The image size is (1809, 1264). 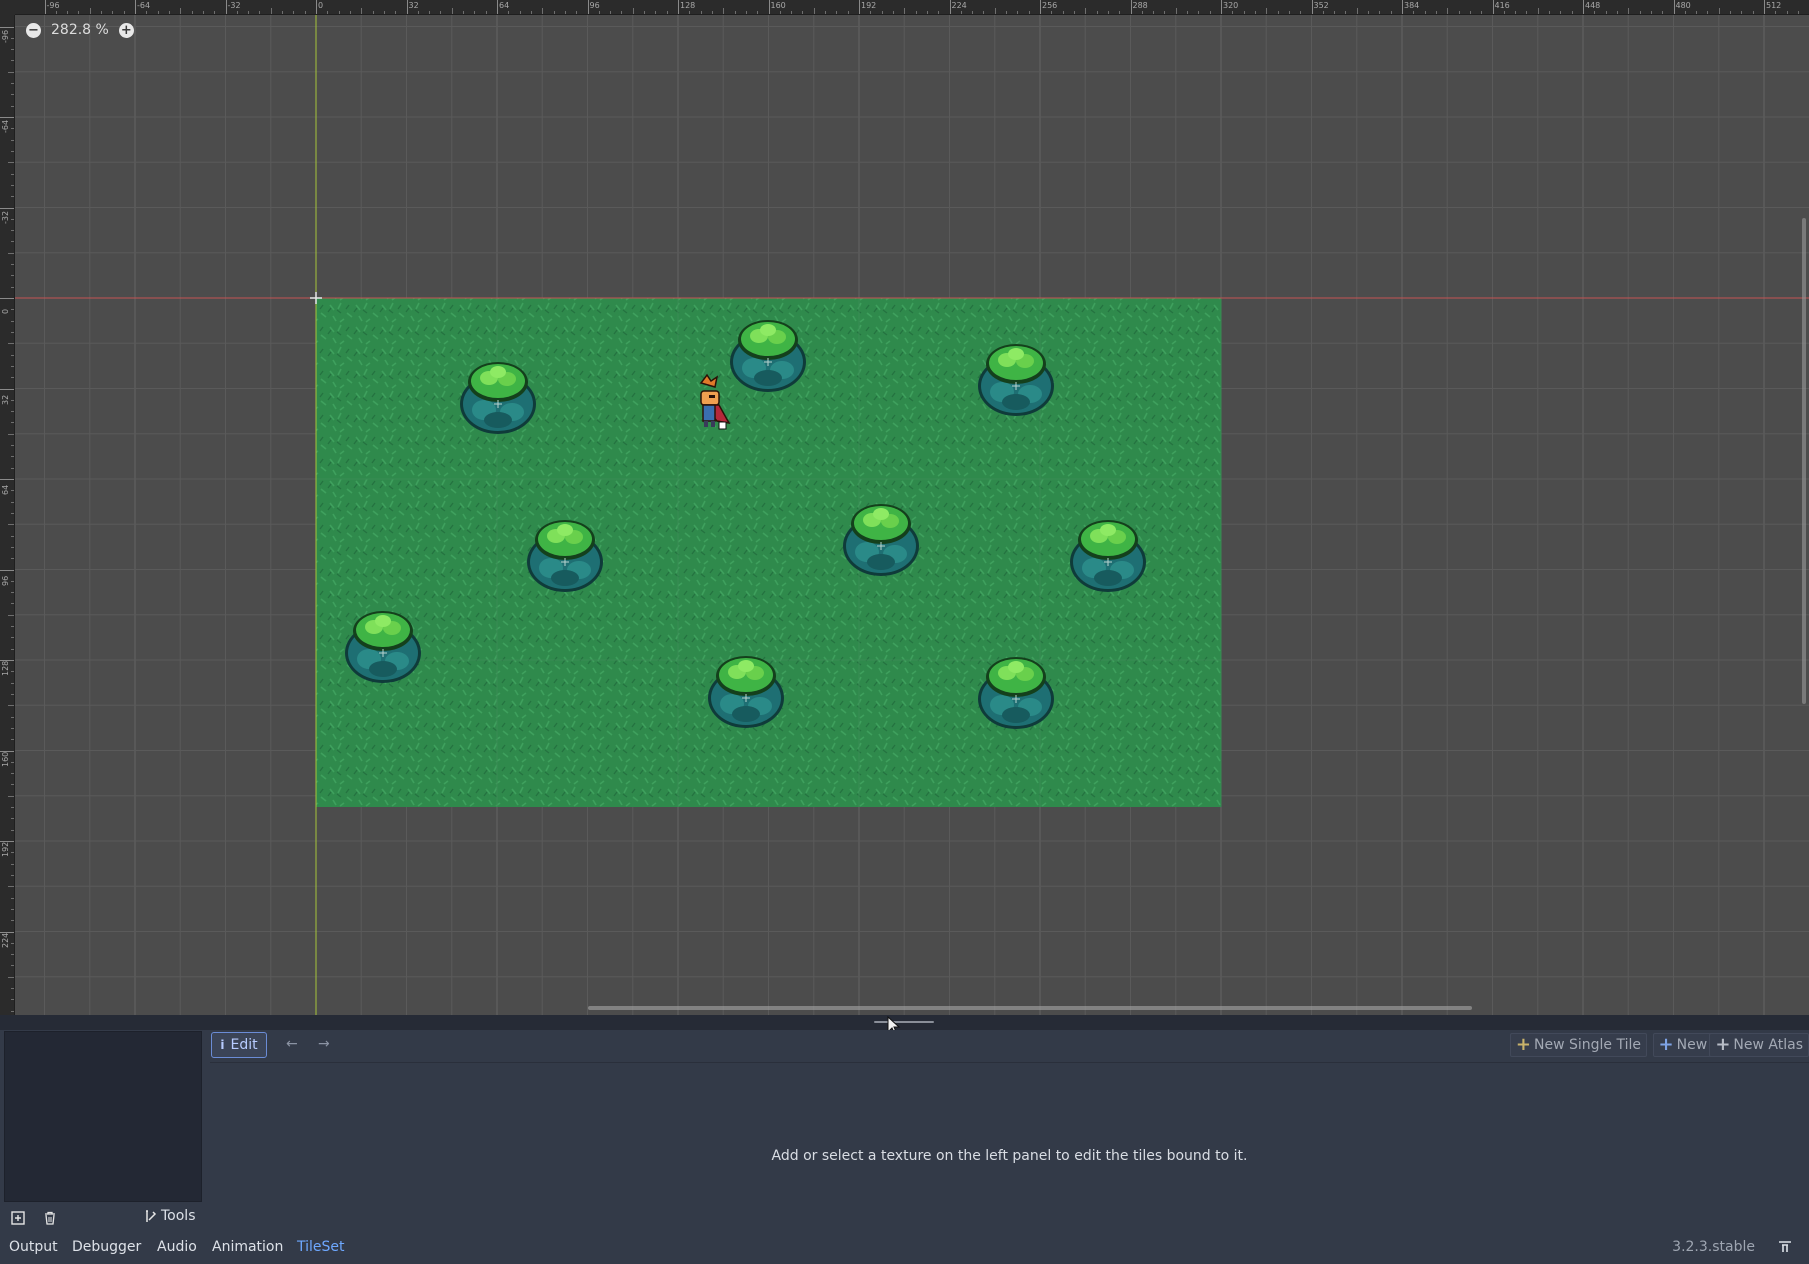 I want to click on tab-audio: Audio, so click(x=177, y=1247).